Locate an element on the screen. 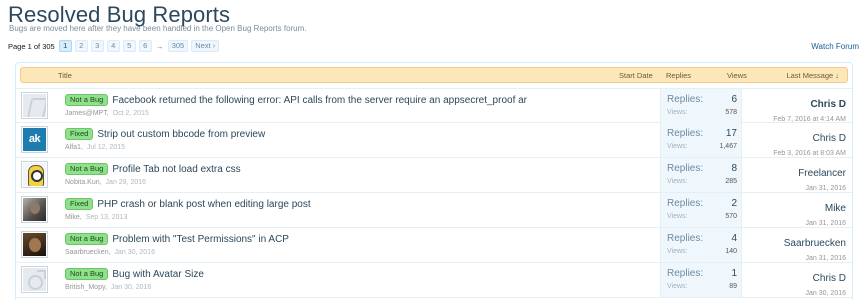 This screenshot has height=300, width=867. page-link-last: 305 is located at coordinates (178, 46).